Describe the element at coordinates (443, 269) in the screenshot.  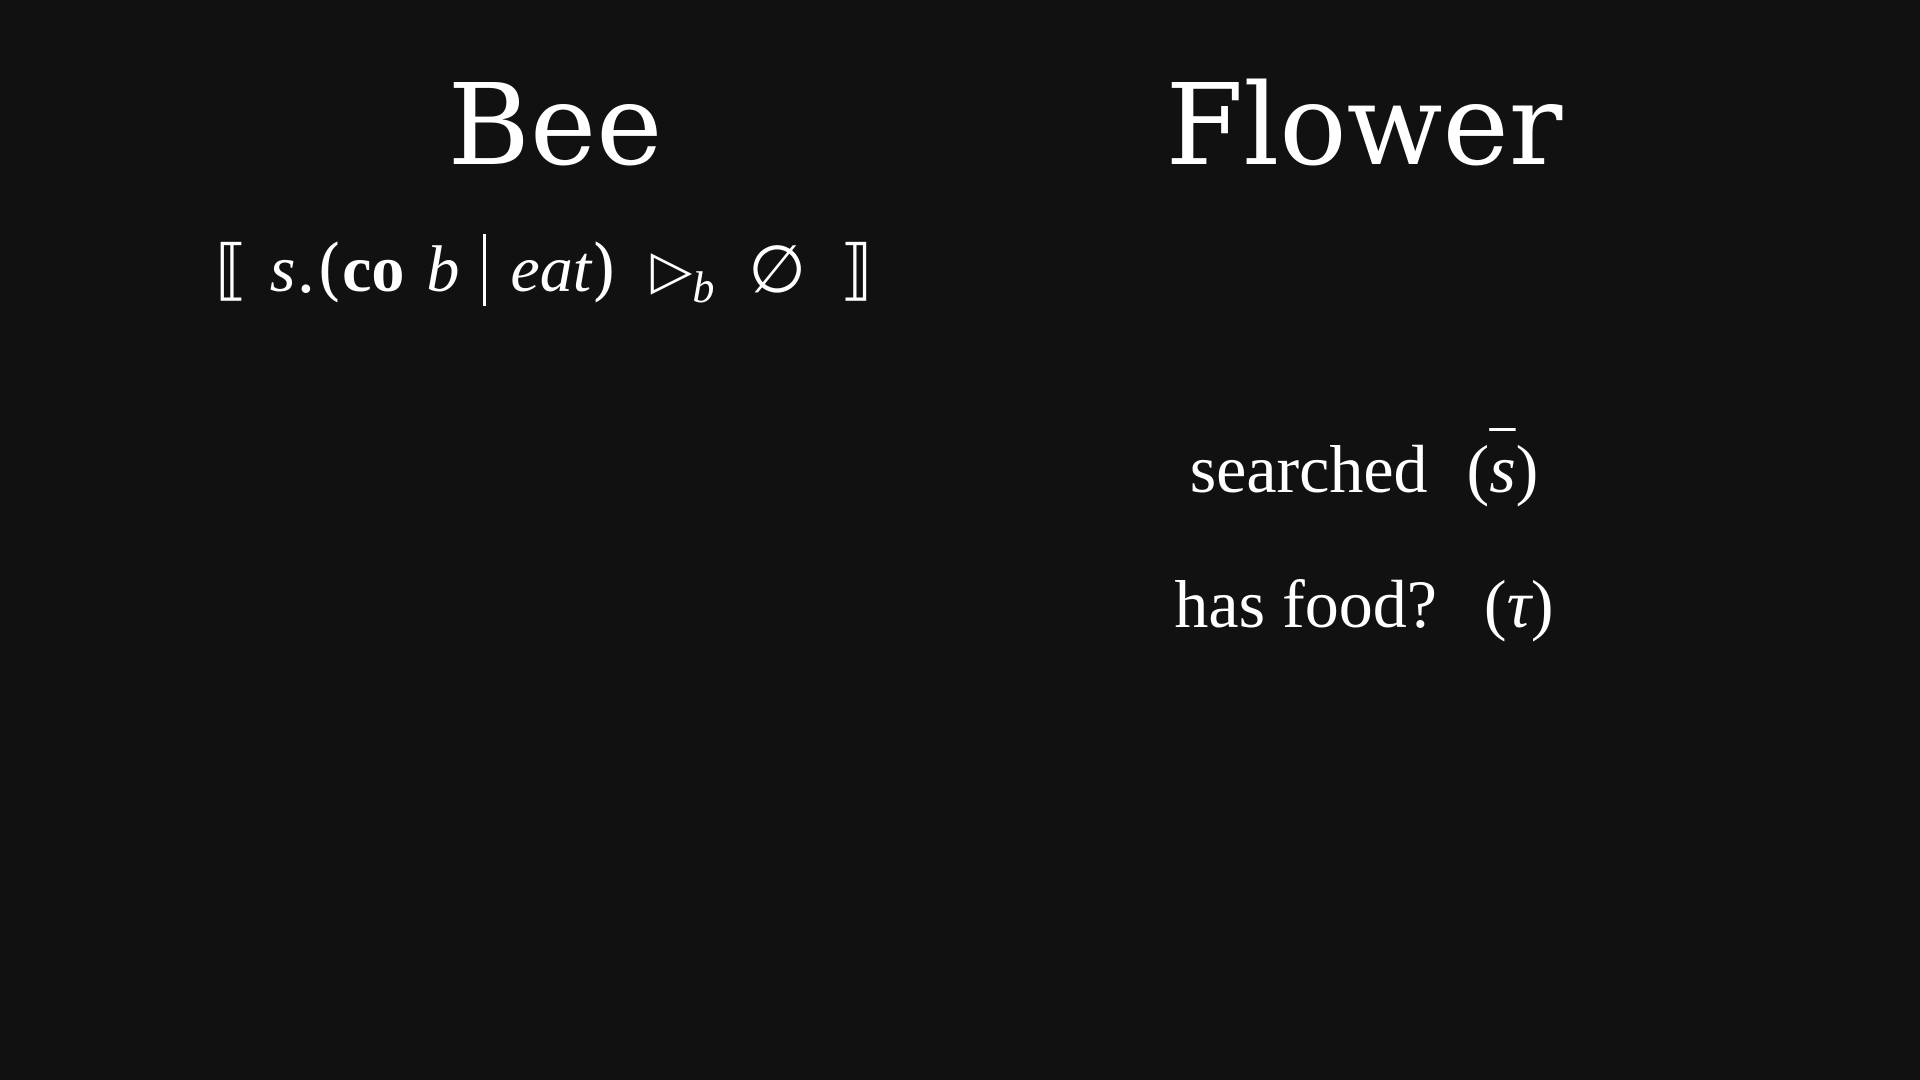
I see `formula-b: b` at that location.